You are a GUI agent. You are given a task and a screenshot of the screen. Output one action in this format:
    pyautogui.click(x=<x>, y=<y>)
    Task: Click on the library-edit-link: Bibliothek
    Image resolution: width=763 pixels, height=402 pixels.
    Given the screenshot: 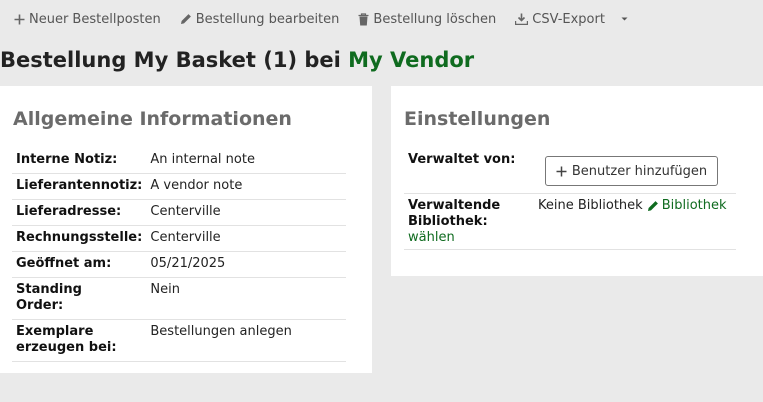 What is the action you would take?
    pyautogui.click(x=687, y=206)
    